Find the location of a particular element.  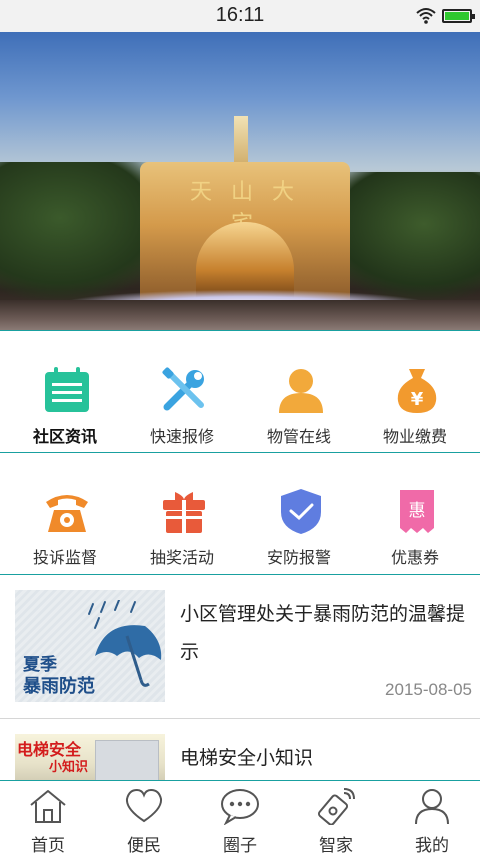

grid-item-label: 物管在线 is located at coordinates (298, 436).